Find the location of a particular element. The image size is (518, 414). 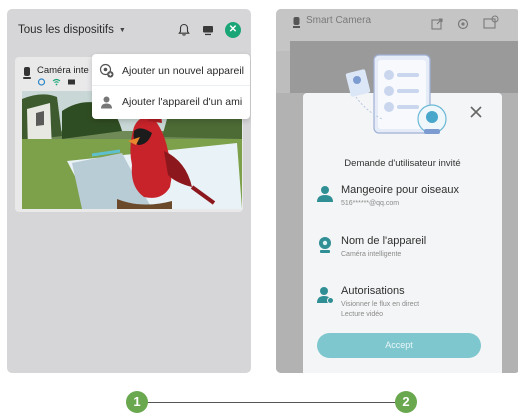

field-value: Caméra intelligente is located at coordinates (371, 254).